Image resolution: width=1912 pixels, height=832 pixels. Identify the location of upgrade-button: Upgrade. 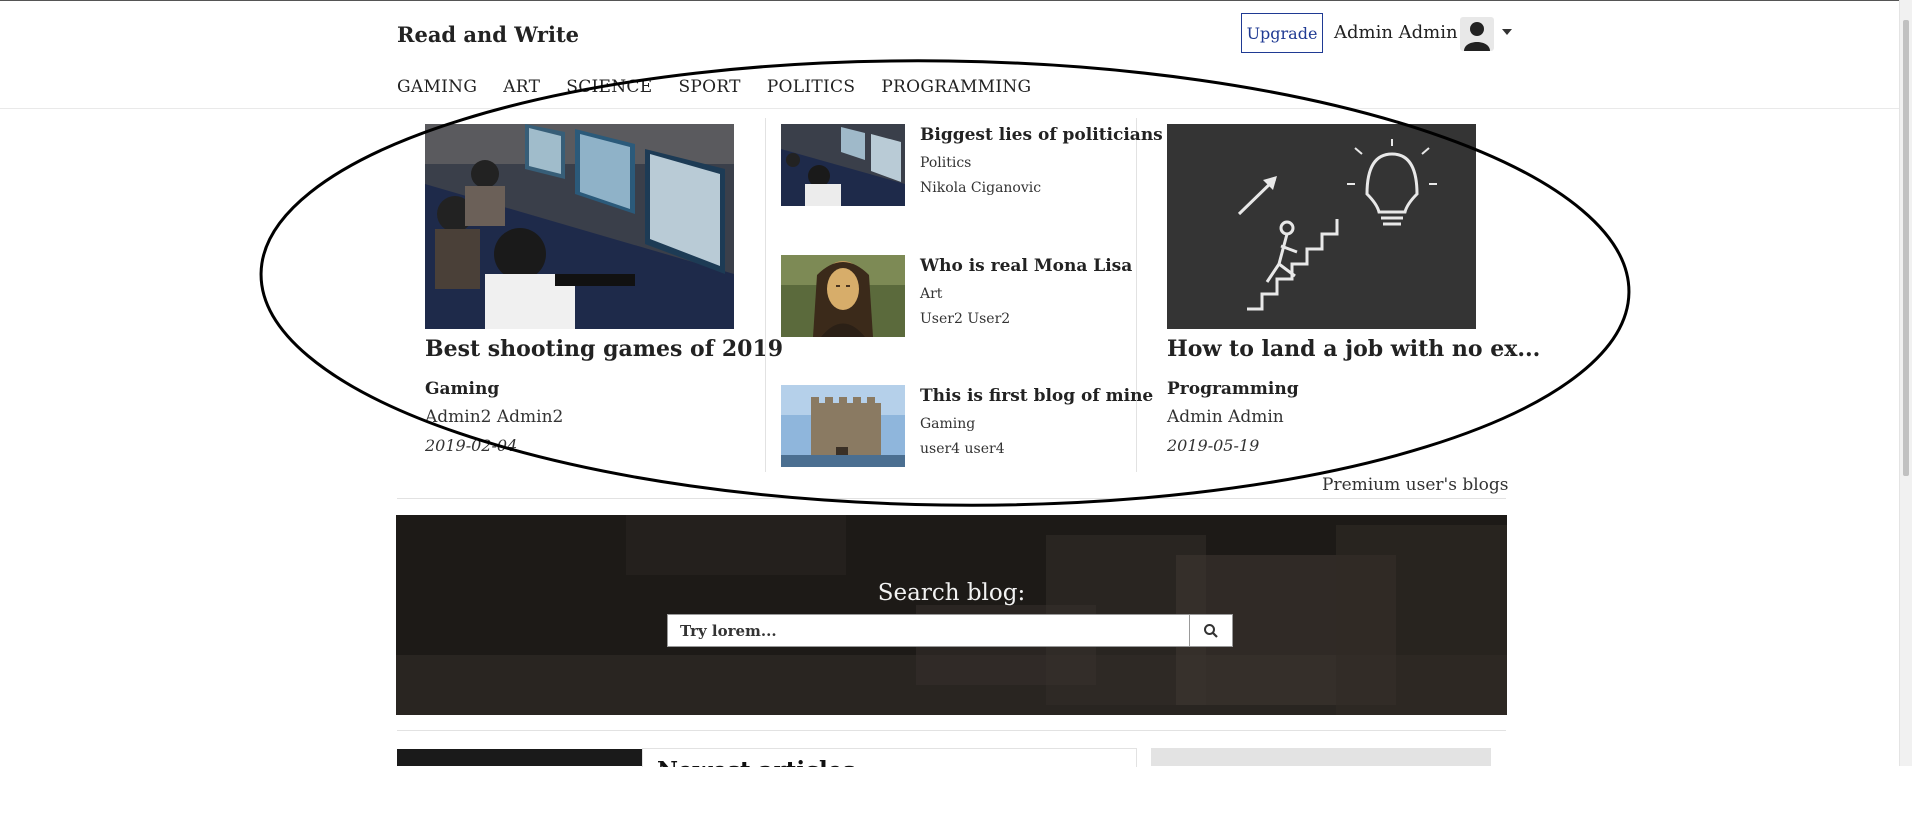
(1282, 33).